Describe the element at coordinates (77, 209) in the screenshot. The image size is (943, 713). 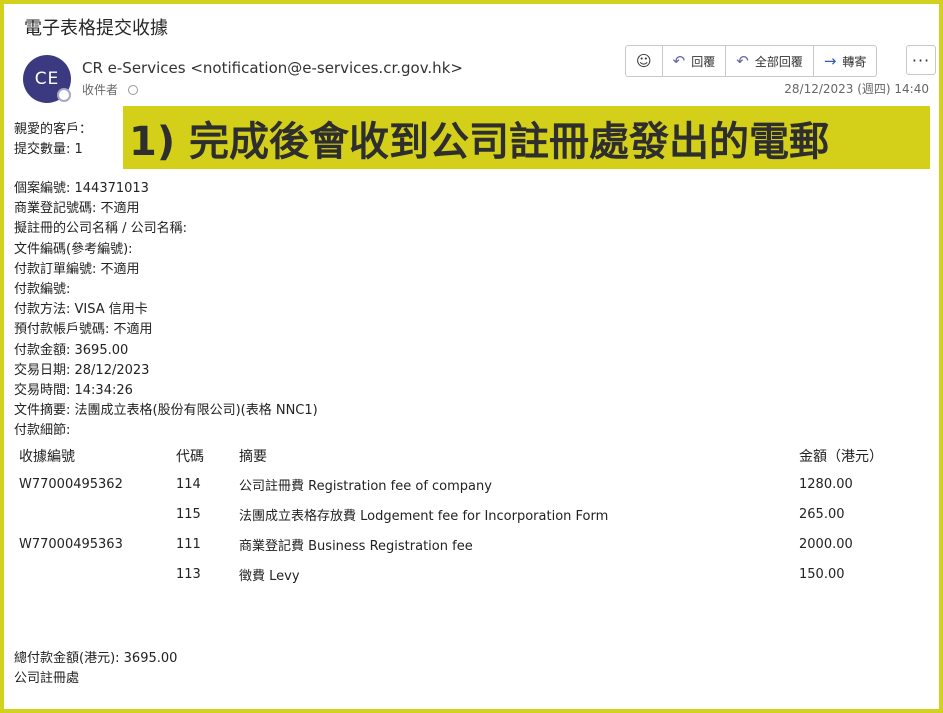
I see `detail-line: 商業登記號碼: 不適用` at that location.